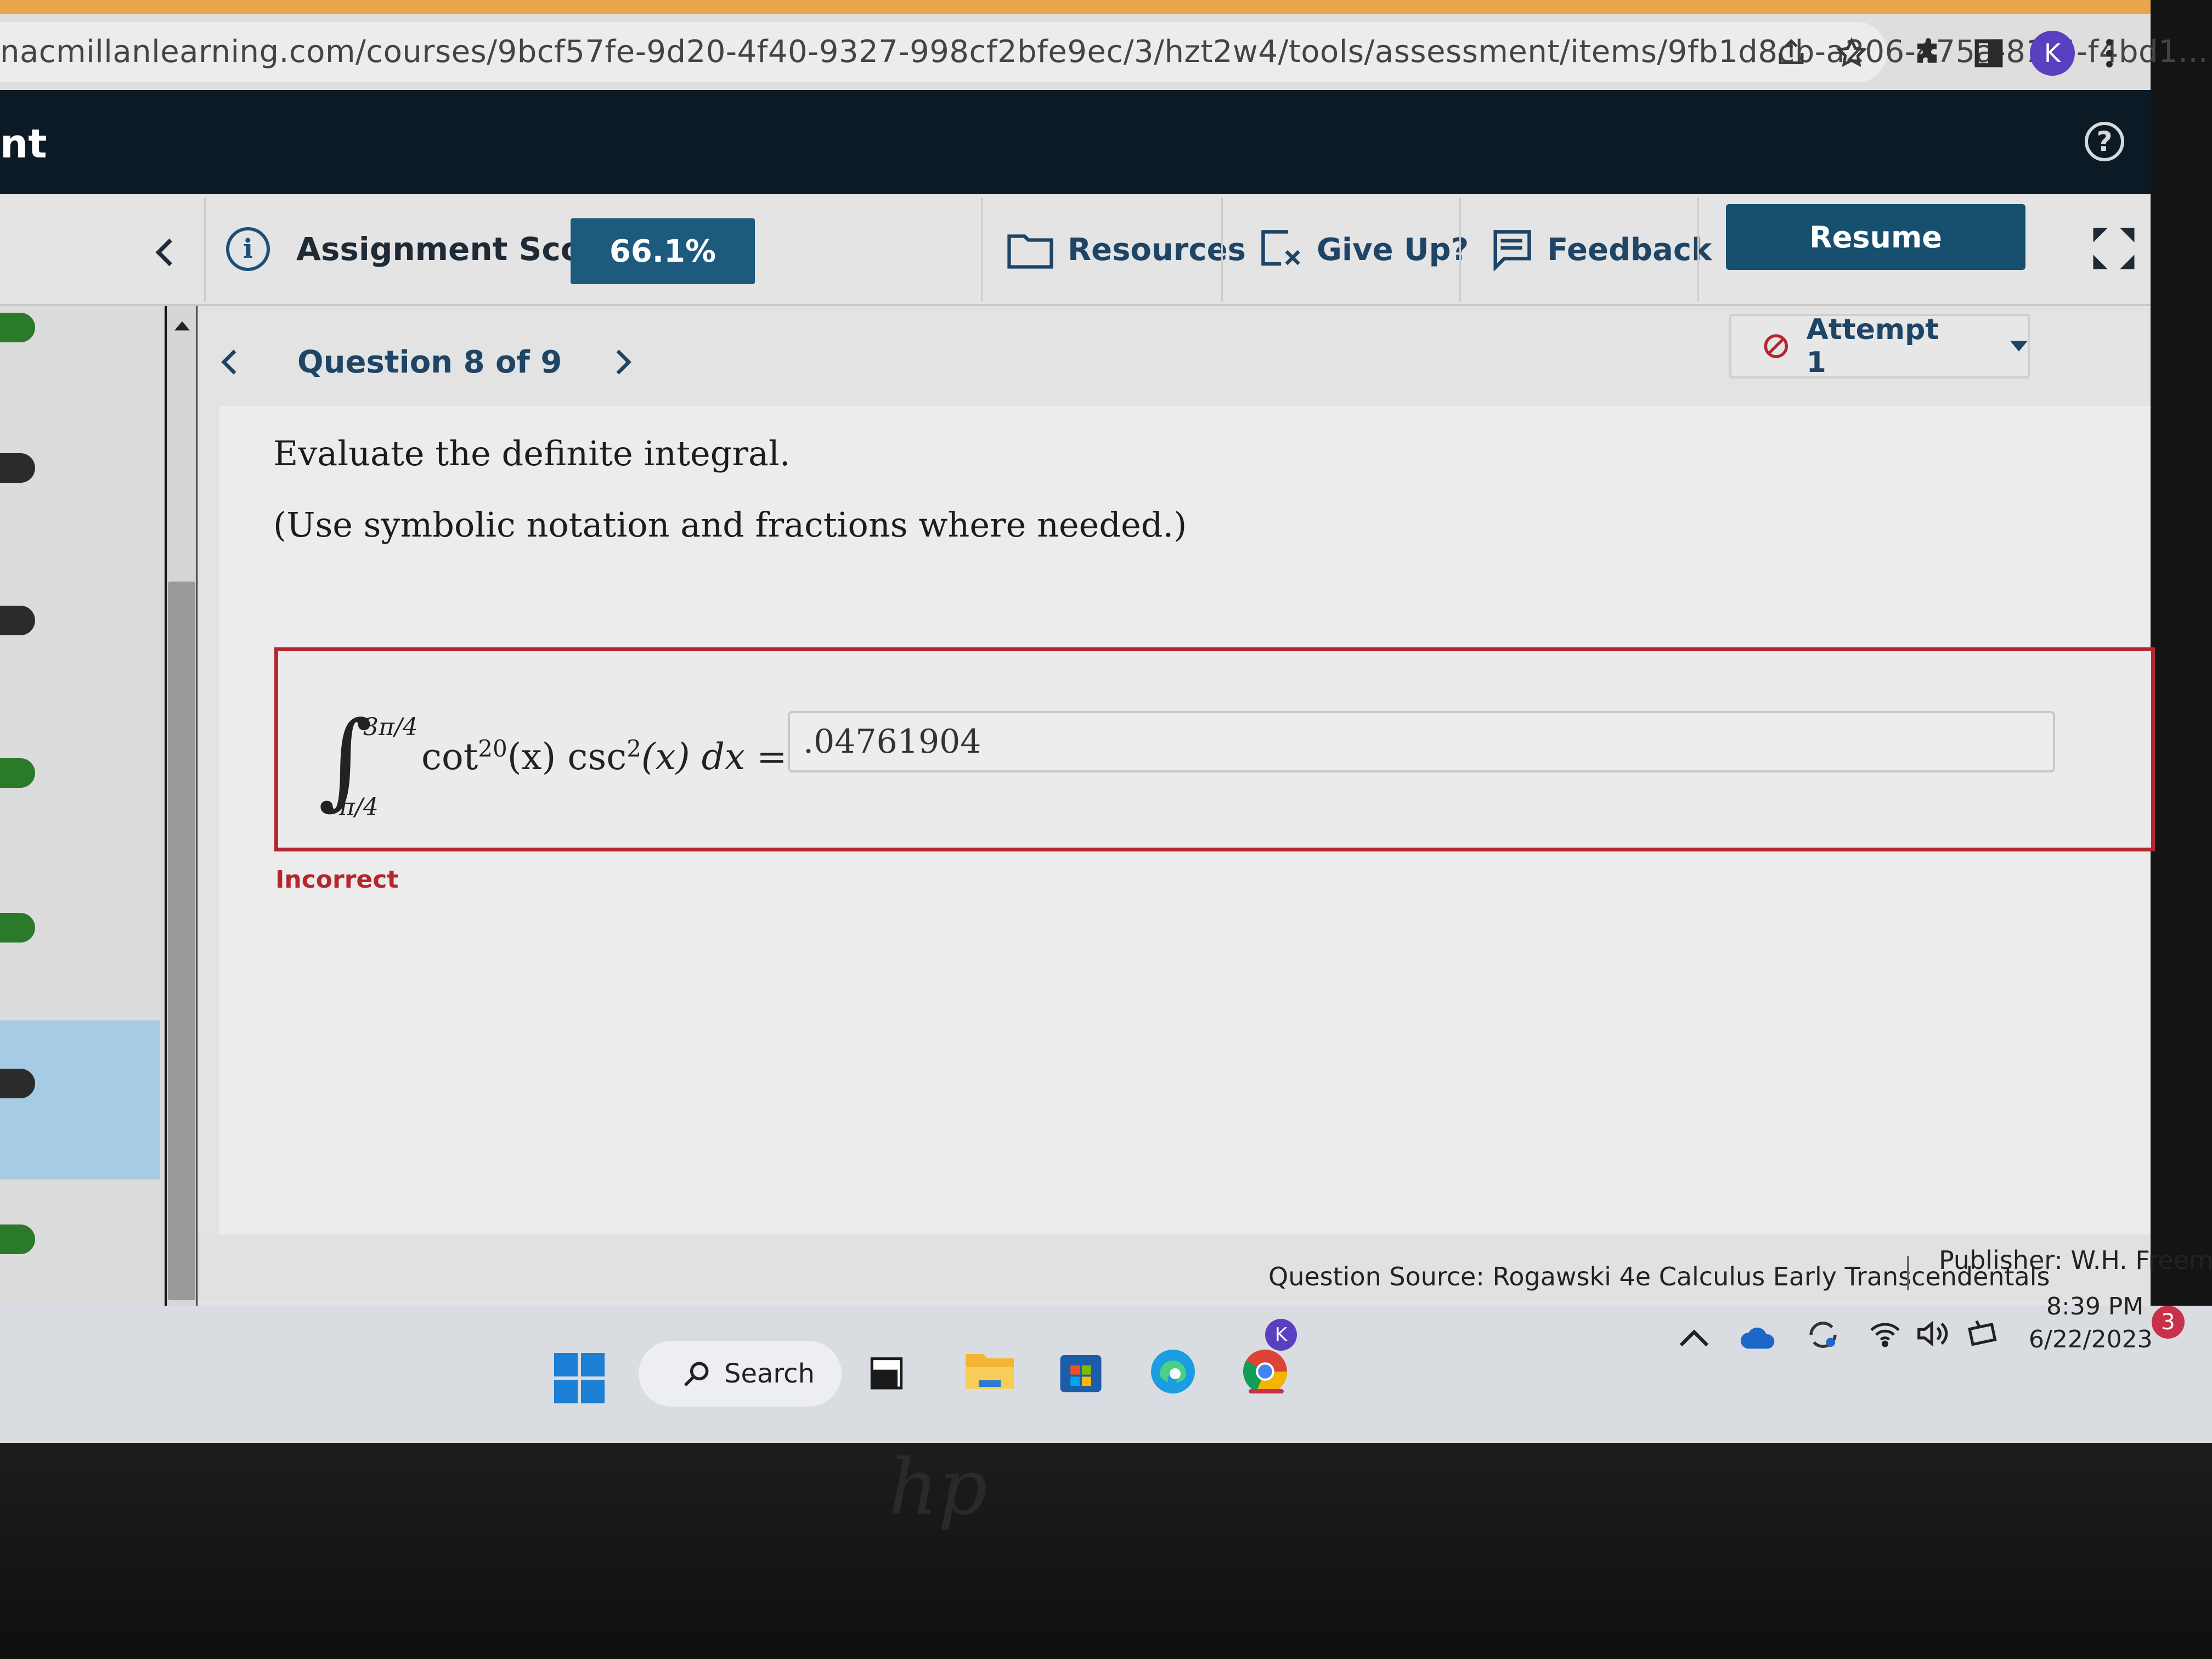  What do you see at coordinates (1988, 53) in the screenshot?
I see `side-panel-icon` at bounding box center [1988, 53].